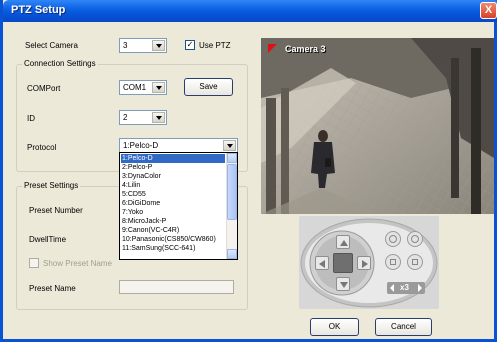  What do you see at coordinates (232, 158) in the screenshot?
I see `scroll-up-arrow-icon` at bounding box center [232, 158].